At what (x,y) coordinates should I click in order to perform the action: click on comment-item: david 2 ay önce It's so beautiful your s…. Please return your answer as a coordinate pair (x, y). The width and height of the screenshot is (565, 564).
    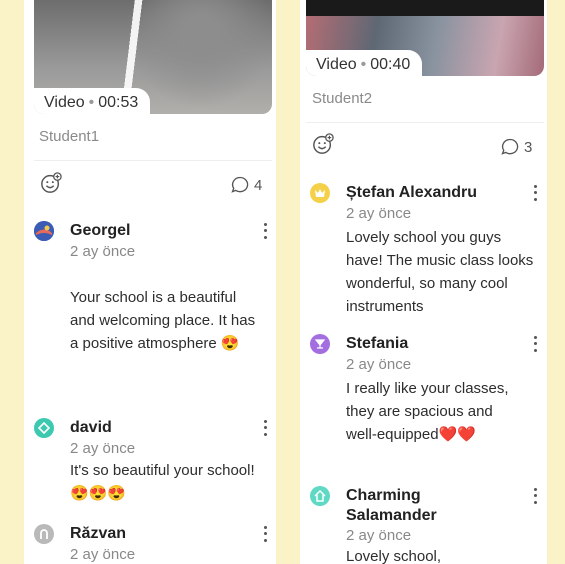
    Looking at the image, I should click on (151, 463).